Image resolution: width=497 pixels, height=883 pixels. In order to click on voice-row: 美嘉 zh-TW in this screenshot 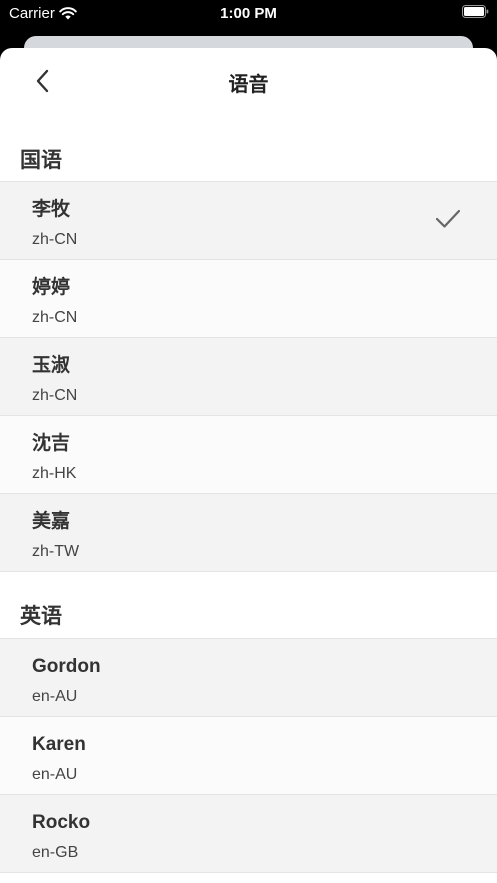, I will do `click(248, 533)`.